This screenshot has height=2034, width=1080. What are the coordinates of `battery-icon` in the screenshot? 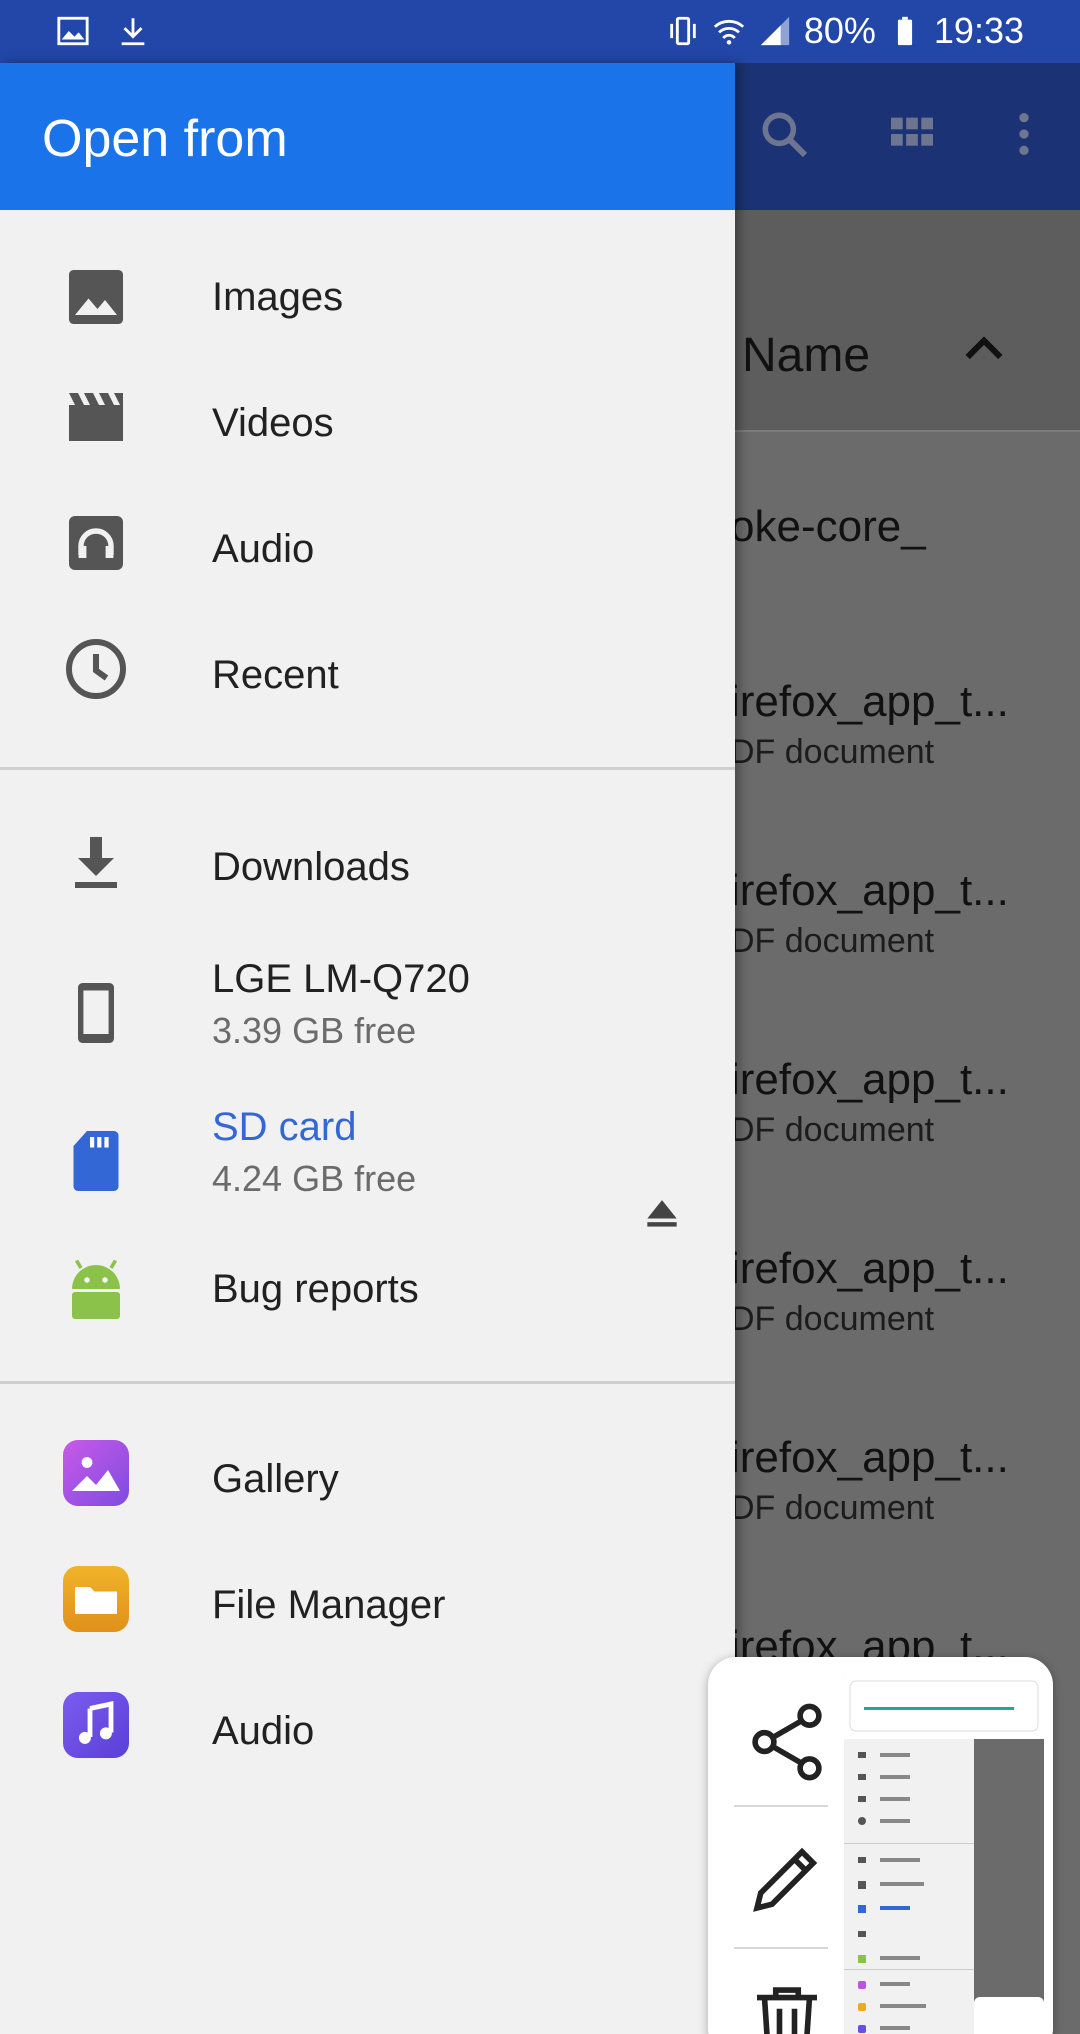 It's located at (904, 31).